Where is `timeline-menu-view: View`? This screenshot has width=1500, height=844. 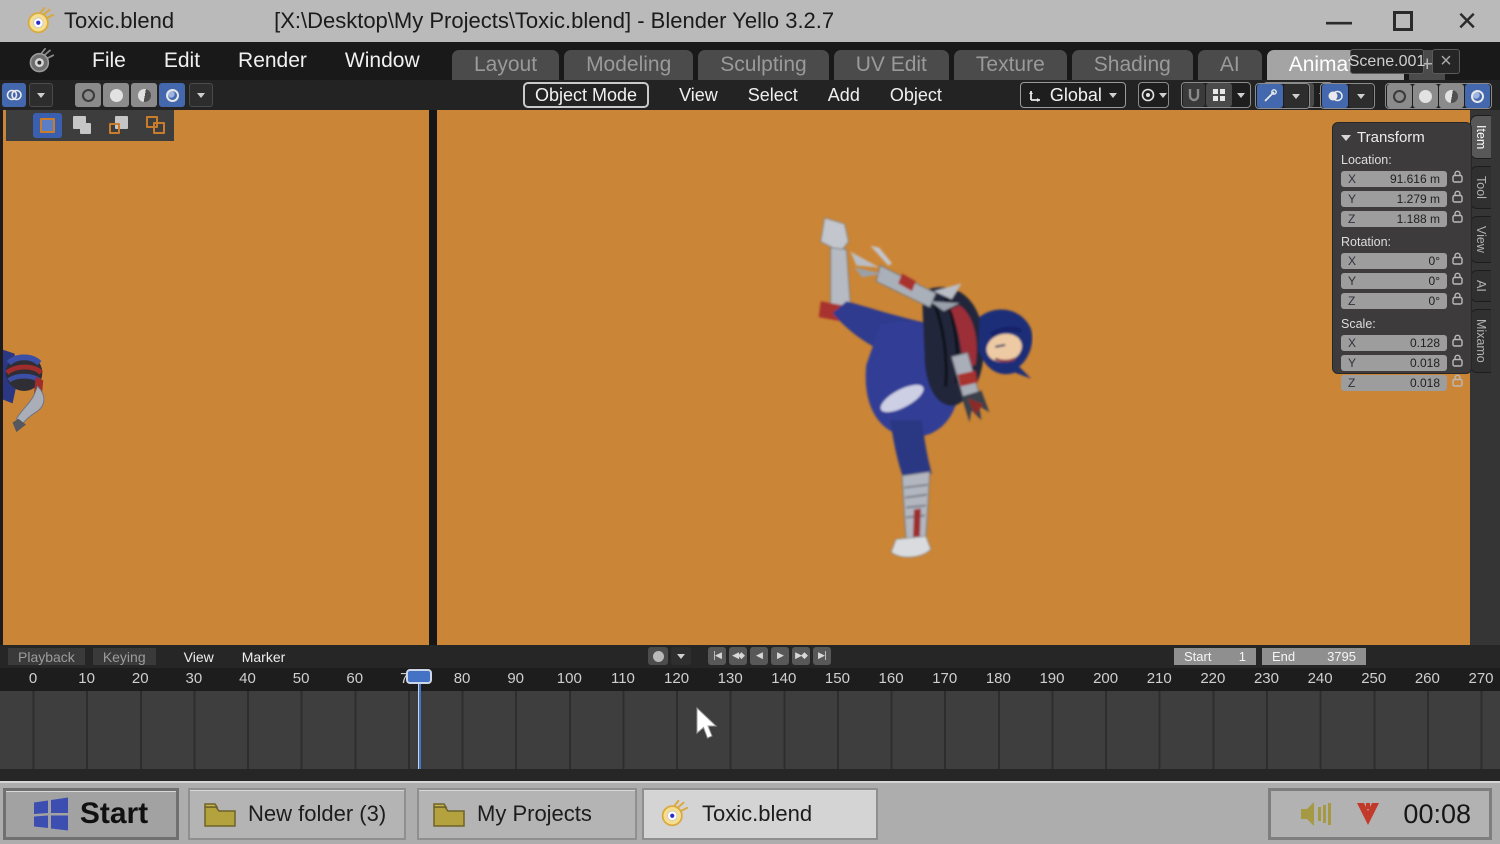 timeline-menu-view: View is located at coordinates (199, 657).